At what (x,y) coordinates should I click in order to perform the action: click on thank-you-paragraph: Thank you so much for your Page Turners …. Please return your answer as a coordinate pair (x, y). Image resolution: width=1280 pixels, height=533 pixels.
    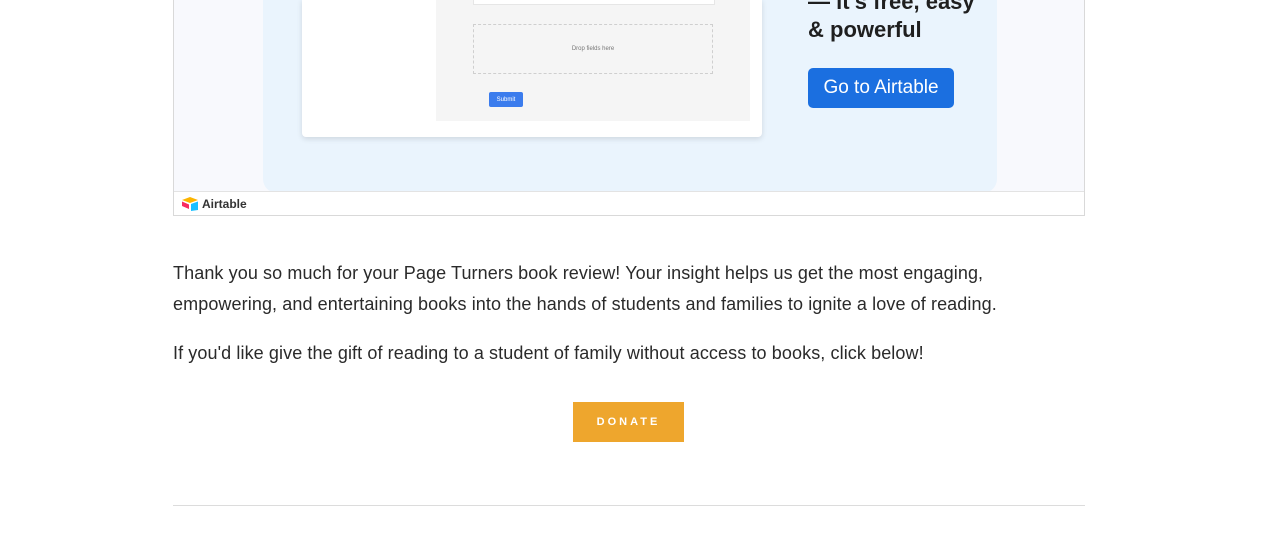
    Looking at the image, I should click on (585, 288).